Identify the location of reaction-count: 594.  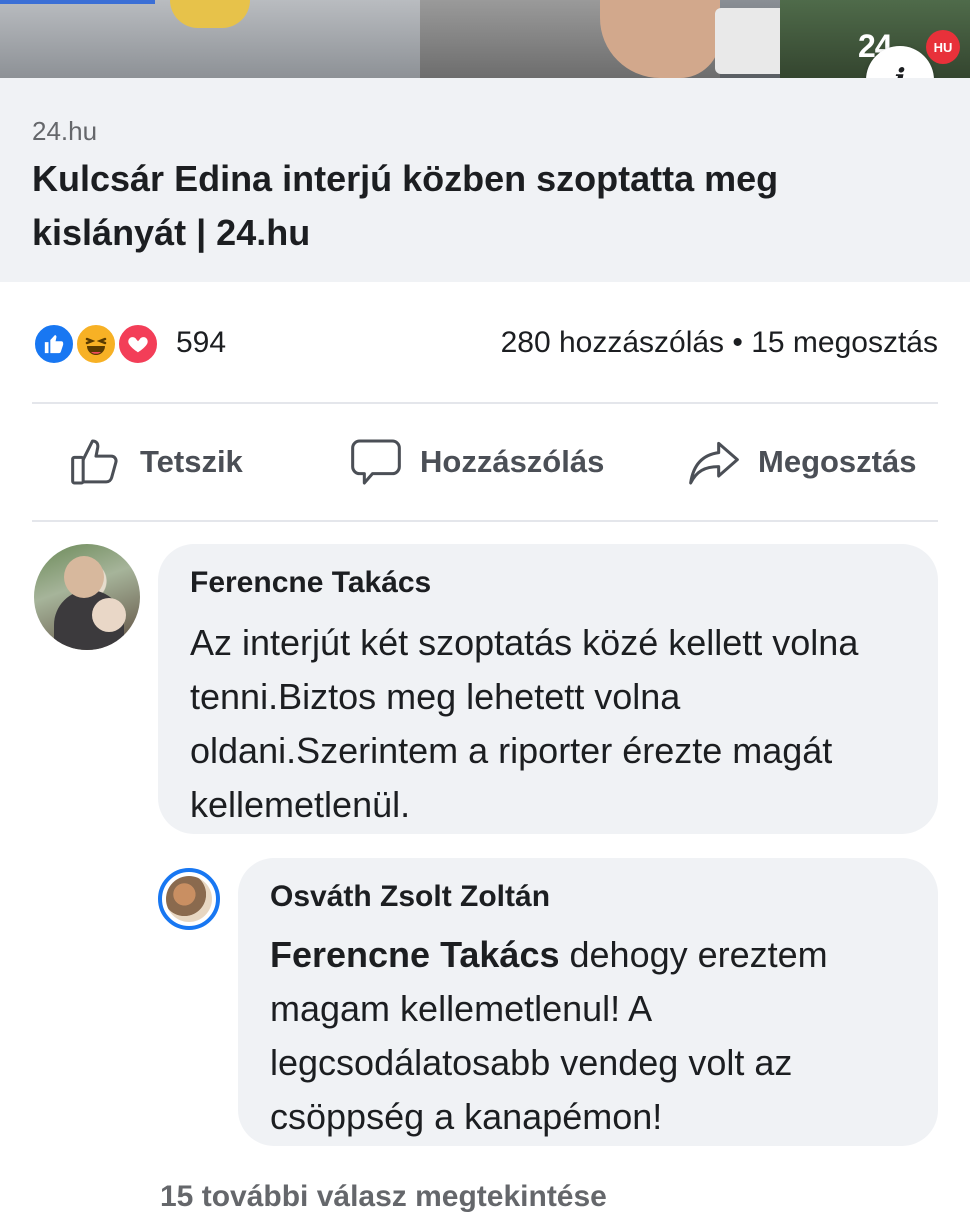
(201, 343).